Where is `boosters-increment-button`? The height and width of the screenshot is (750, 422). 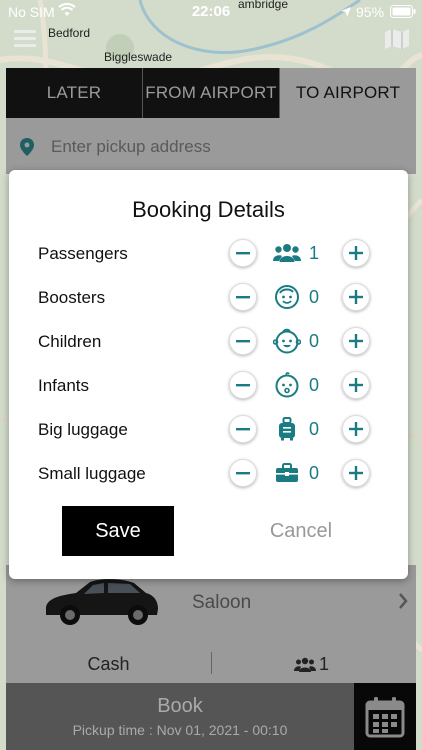 boosters-increment-button is located at coordinates (356, 297).